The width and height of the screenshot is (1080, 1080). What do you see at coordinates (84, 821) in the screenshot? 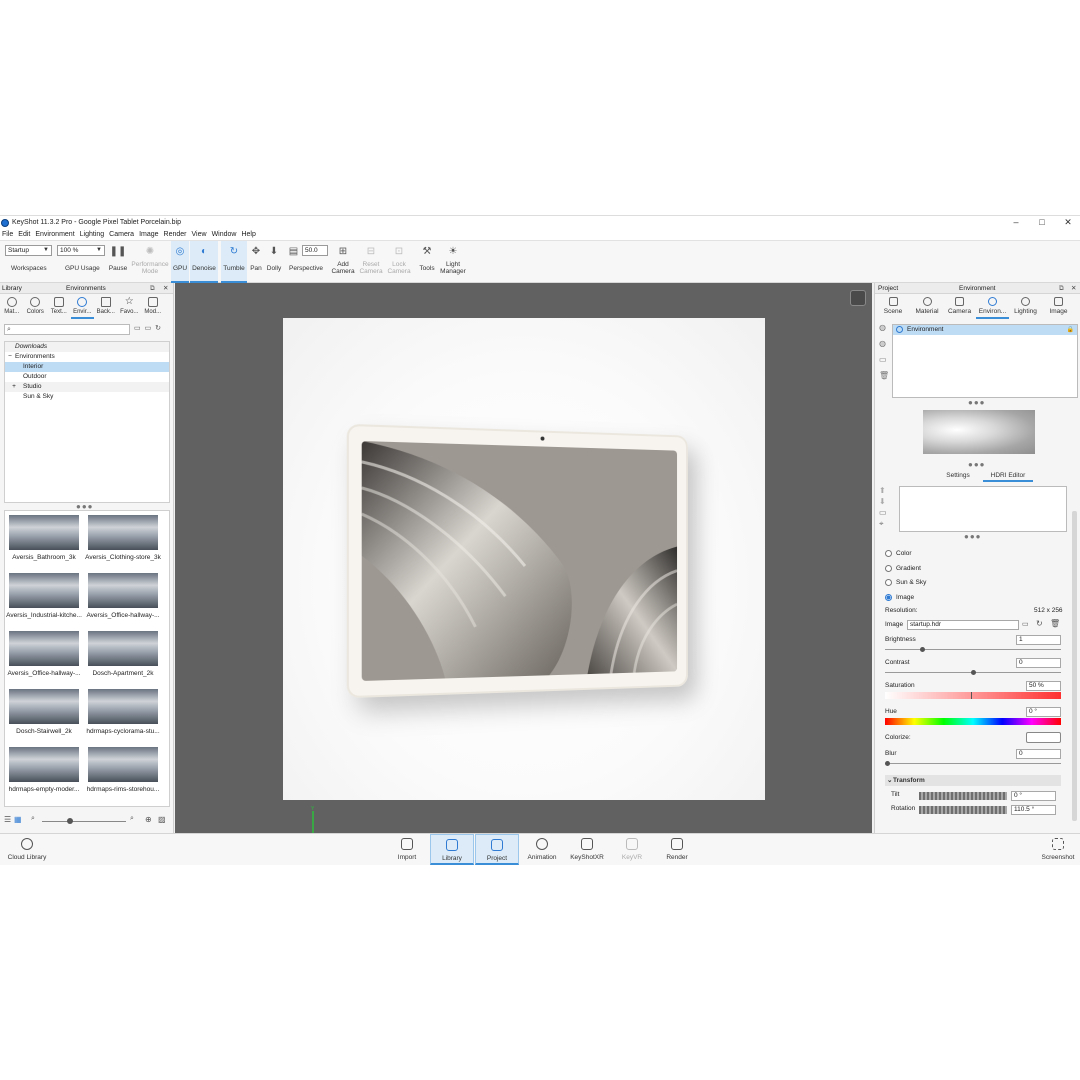
I see `thumbnail-size-slider` at bounding box center [84, 821].